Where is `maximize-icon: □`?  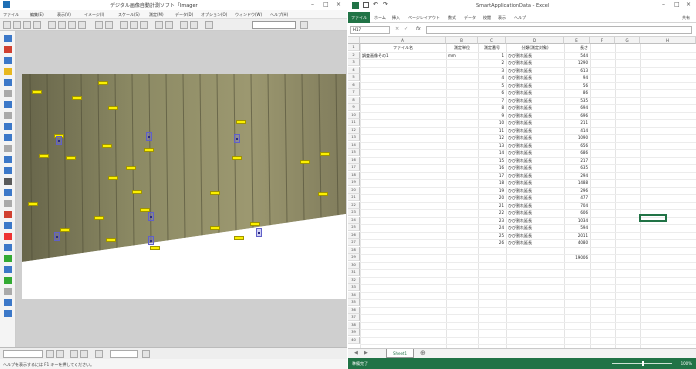
maximize-icon: □ is located at coordinates (677, 4).